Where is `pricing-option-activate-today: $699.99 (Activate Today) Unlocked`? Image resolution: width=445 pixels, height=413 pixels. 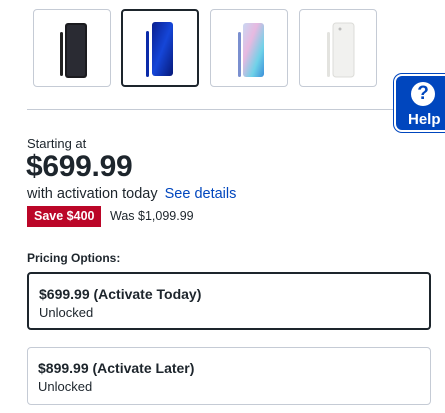
pricing-option-activate-today: $699.99 (Activate Today) Unlocked is located at coordinates (229, 301).